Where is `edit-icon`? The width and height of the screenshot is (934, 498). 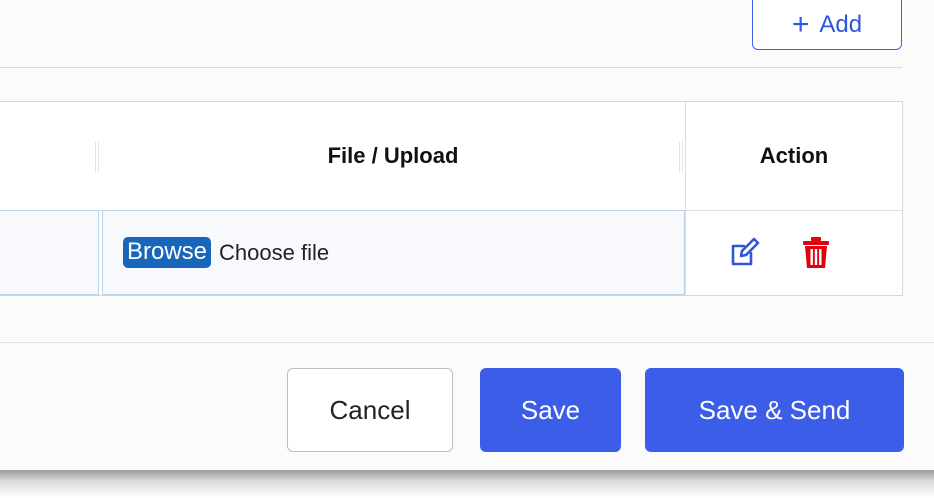
edit-icon is located at coordinates (744, 253).